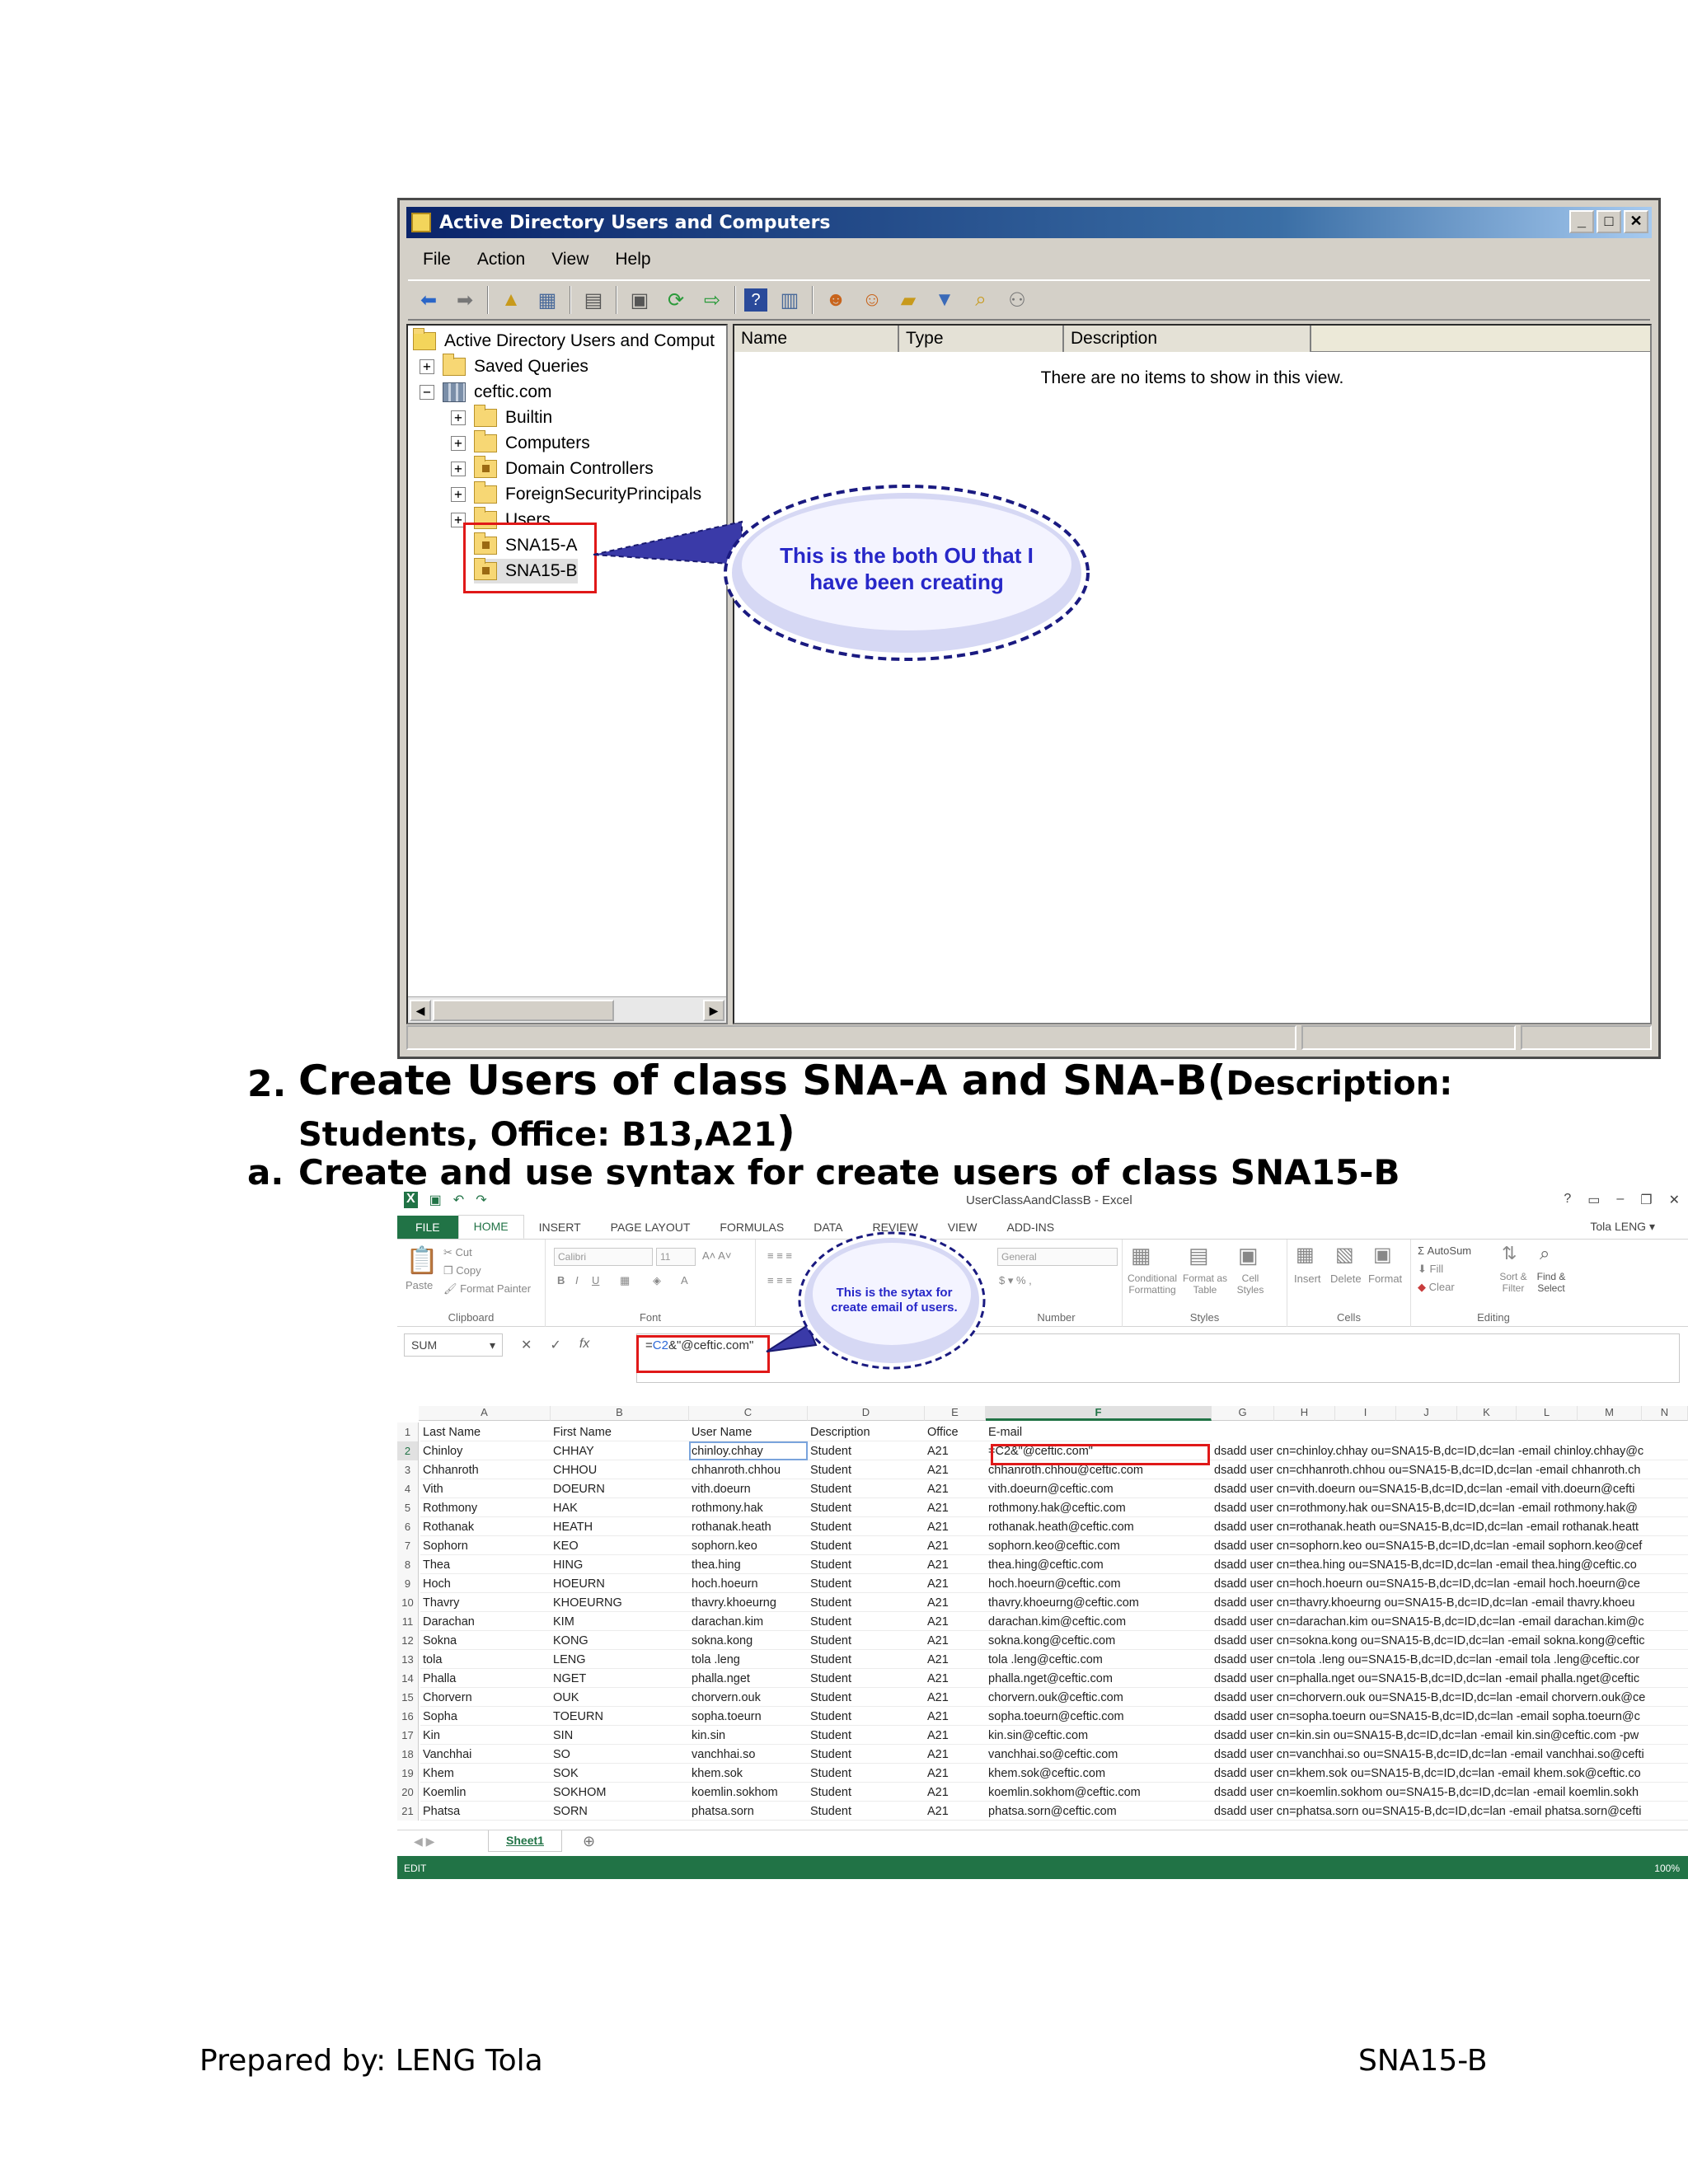 This screenshot has width=1688, height=2184. What do you see at coordinates (408, 1602) in the screenshot?
I see `row-number: 10` at bounding box center [408, 1602].